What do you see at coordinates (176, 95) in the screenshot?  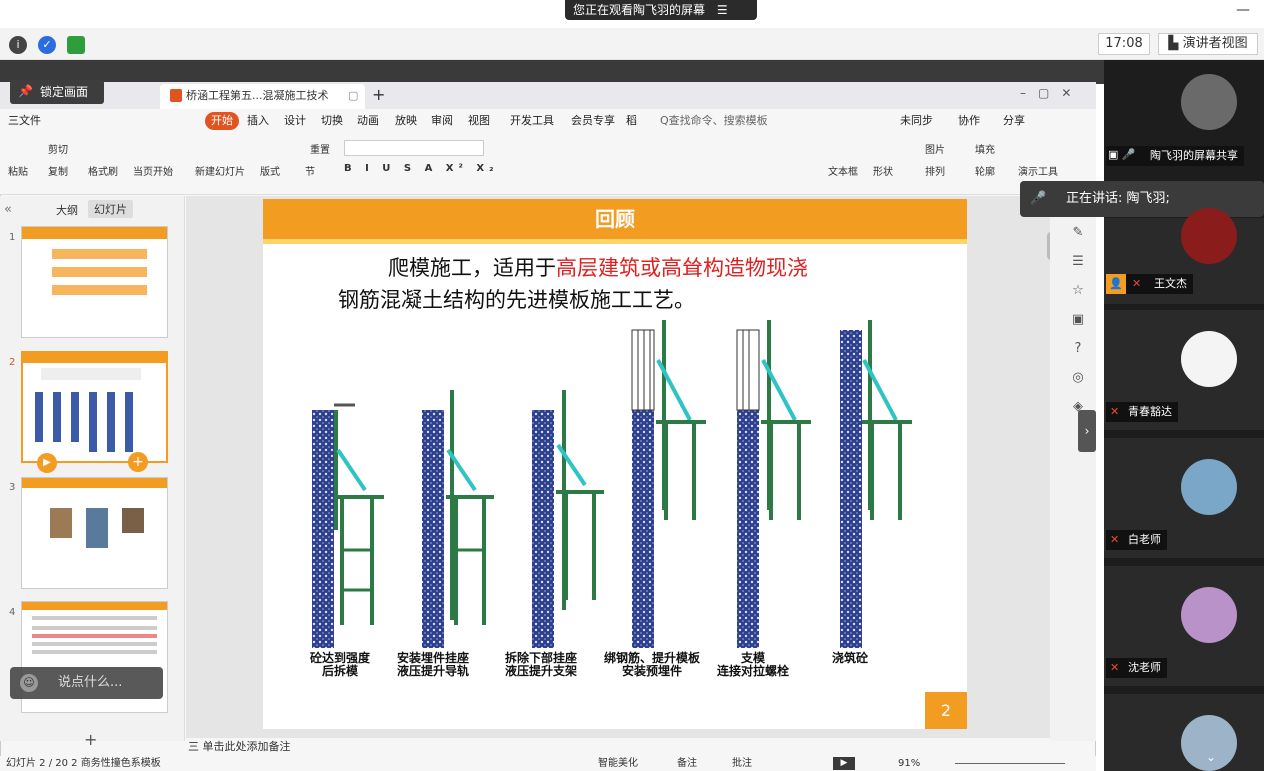 I see `ppt-file-icon` at bounding box center [176, 95].